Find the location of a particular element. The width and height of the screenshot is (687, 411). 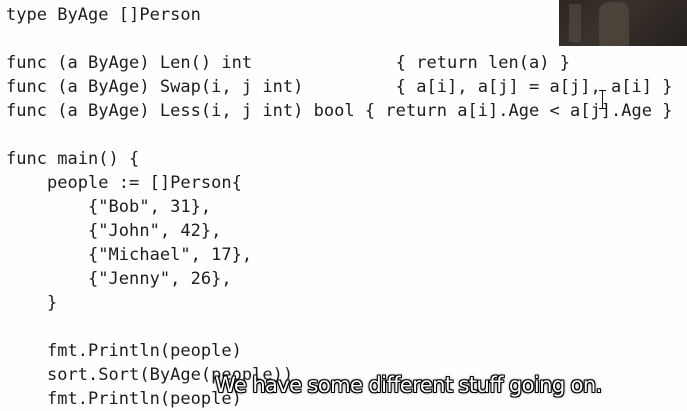

video-subtitle: We have some different stuff going on. is located at coordinates (408, 385).